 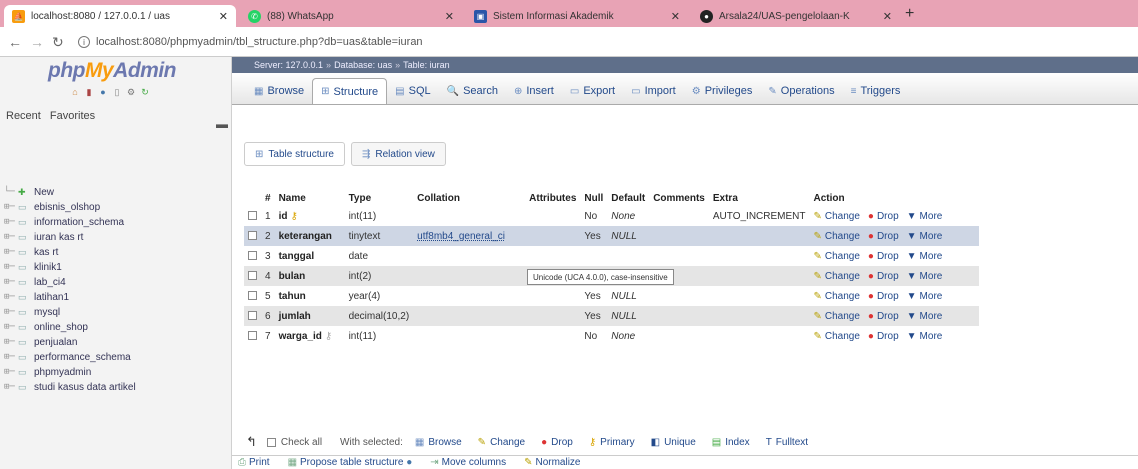 I want to click on tree-item-database: ⊞─ ▭ iuran kas rt, so click(x=116, y=237).